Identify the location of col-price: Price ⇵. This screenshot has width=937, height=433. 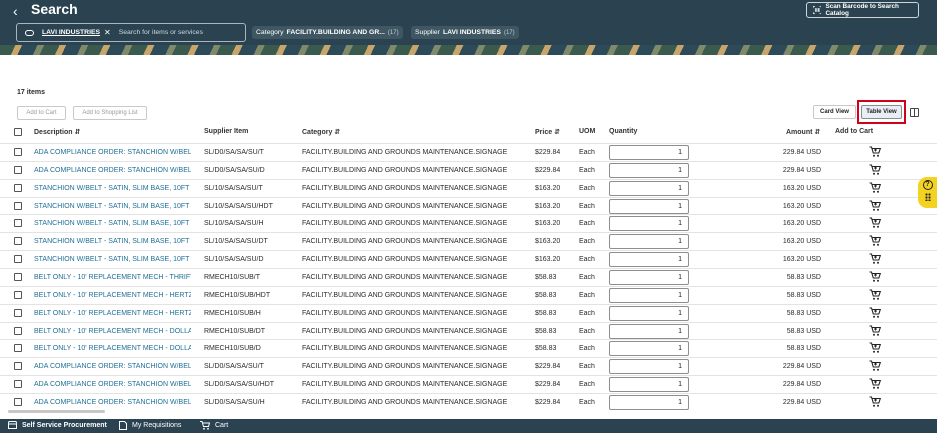
(547, 132).